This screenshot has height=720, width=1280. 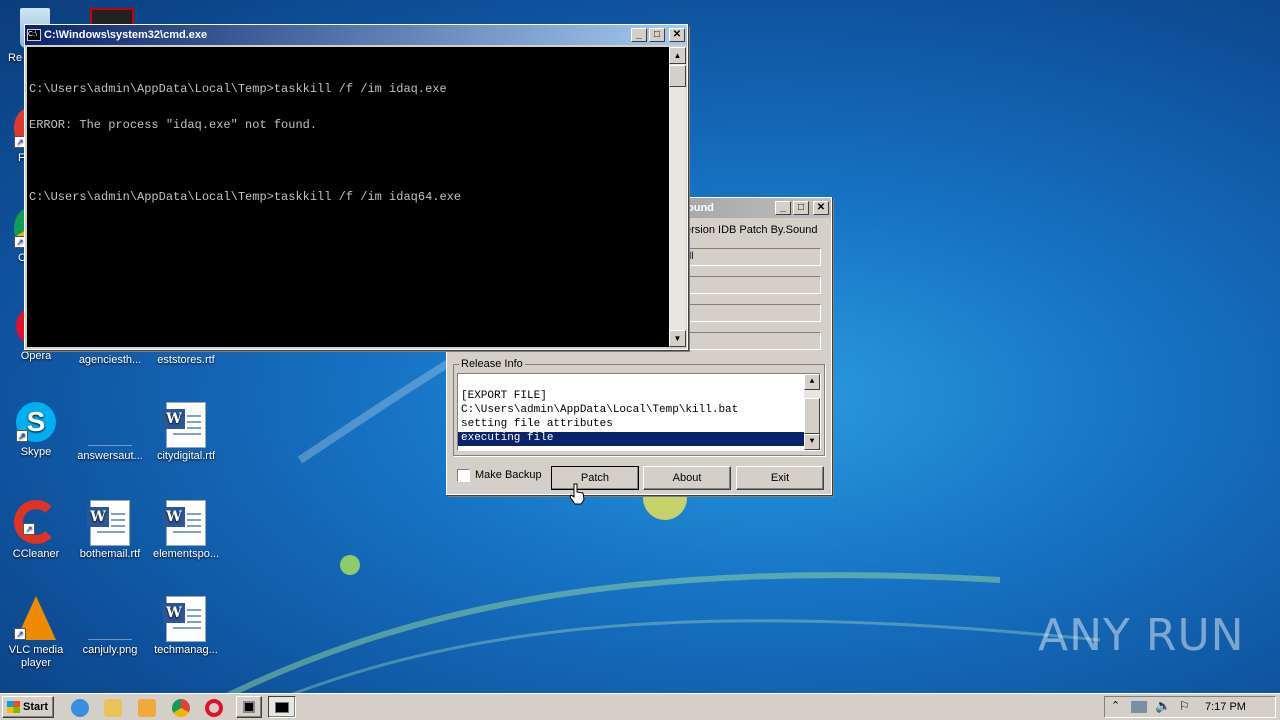 What do you see at coordinates (1139, 707) in the screenshot?
I see `network-icon` at bounding box center [1139, 707].